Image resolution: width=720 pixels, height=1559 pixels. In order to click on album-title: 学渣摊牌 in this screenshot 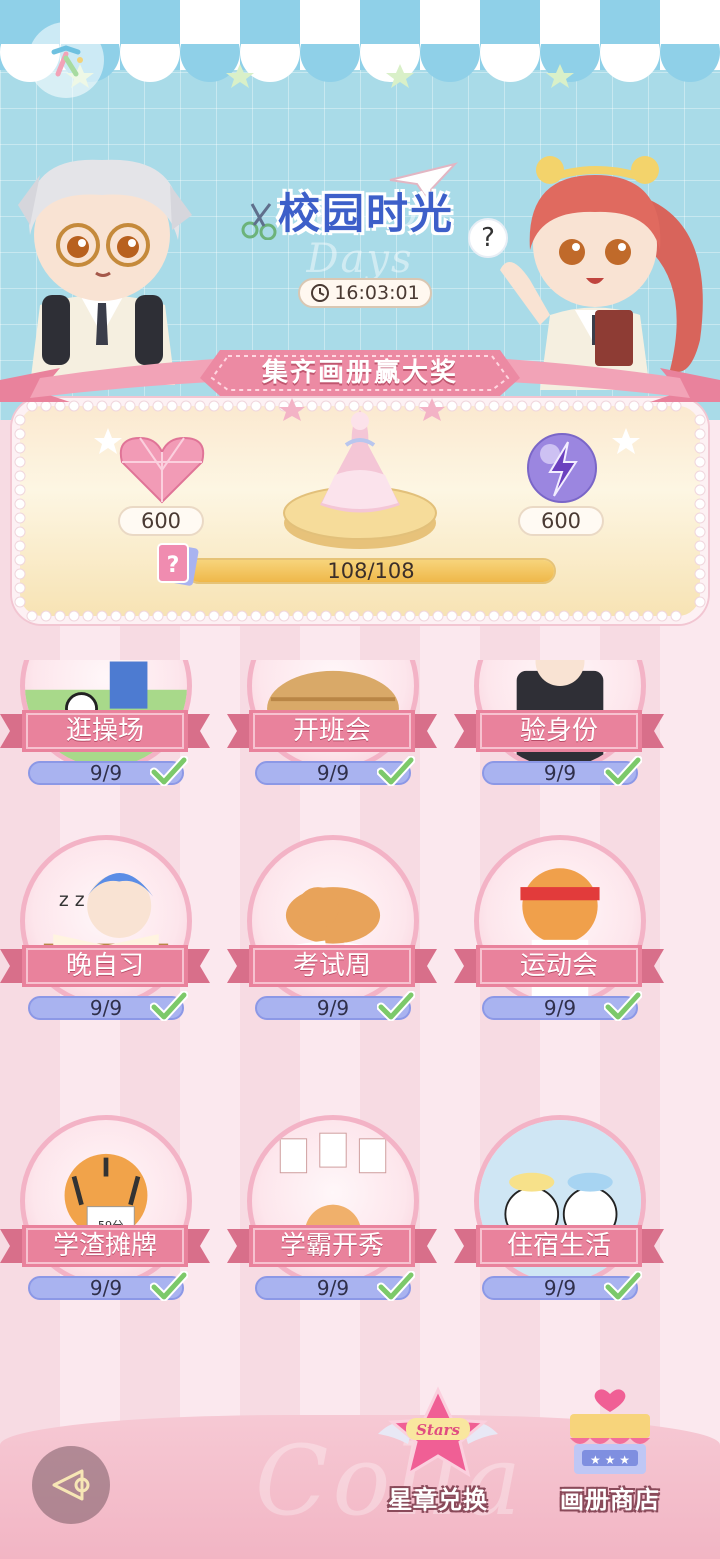, I will do `click(104, 1246)`.